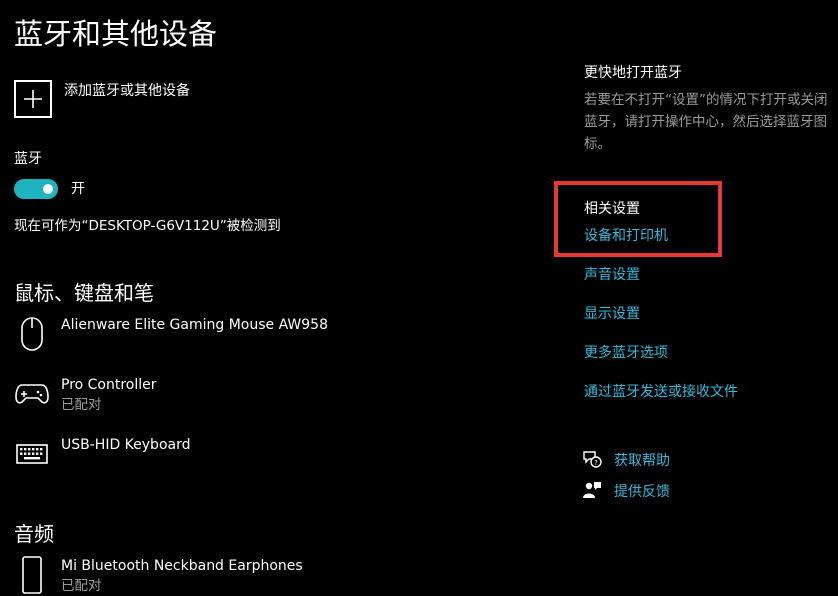 The height and width of the screenshot is (596, 838). Describe the element at coordinates (32, 394) in the screenshot. I see `gamepad-icon` at that location.